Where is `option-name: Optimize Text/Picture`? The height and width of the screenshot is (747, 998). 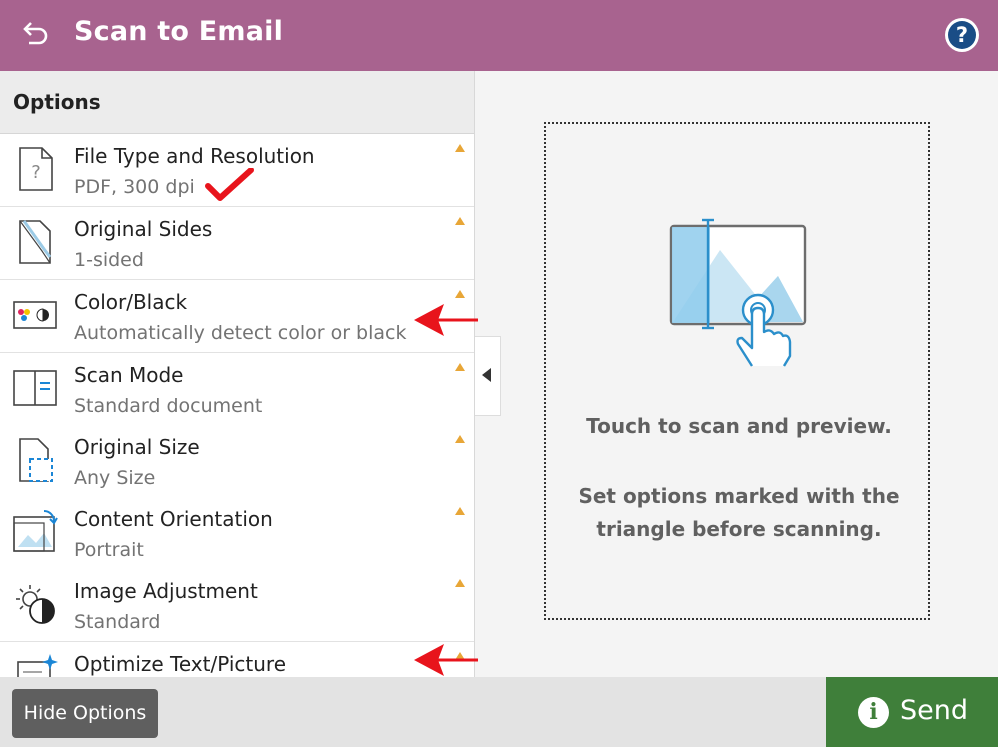
option-name: Optimize Text/Picture is located at coordinates (180, 664).